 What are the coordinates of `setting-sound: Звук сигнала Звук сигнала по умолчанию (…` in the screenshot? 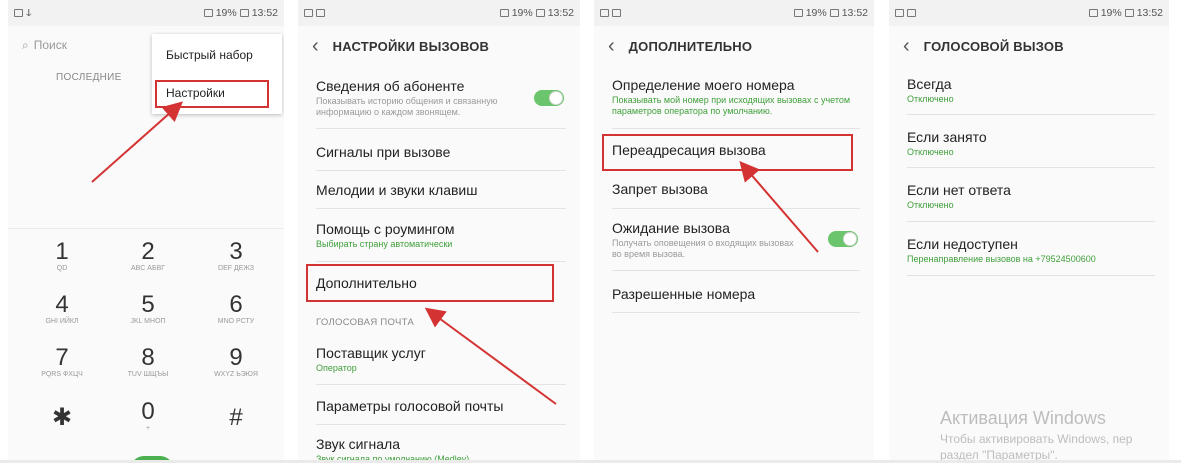 It's located at (441, 449).